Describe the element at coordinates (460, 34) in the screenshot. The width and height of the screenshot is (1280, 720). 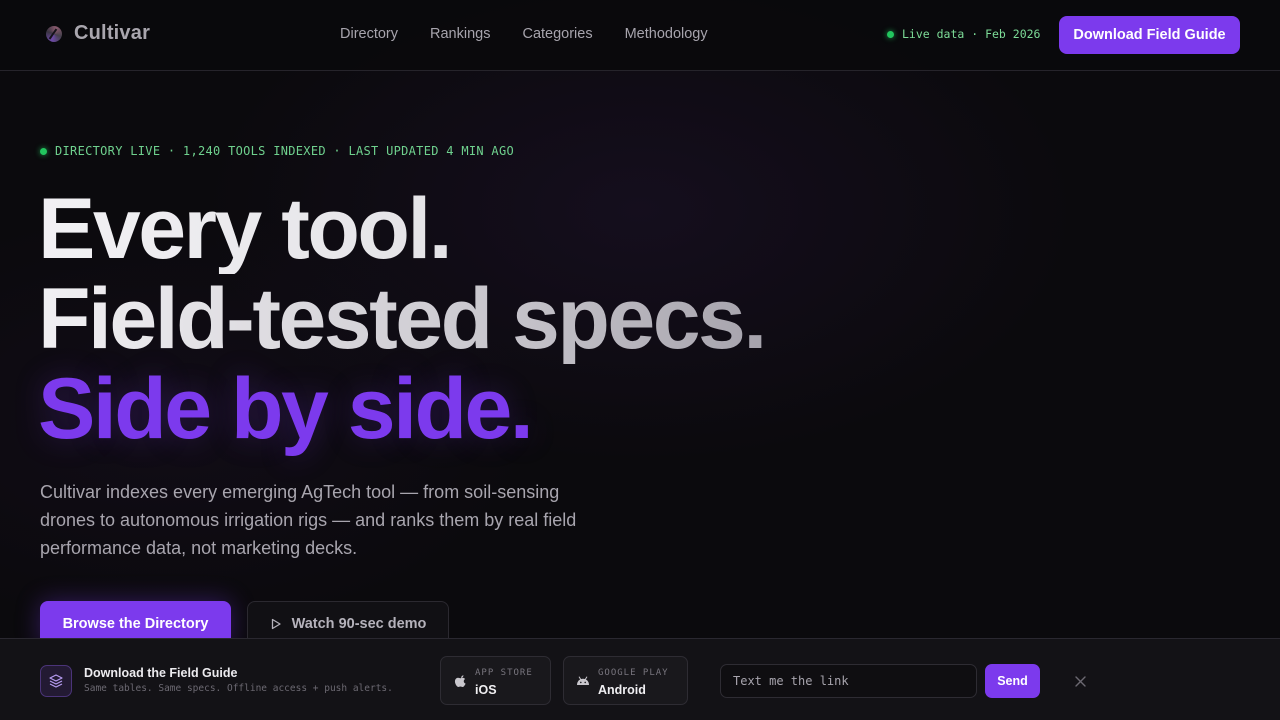
I see `nav-link-rankings: Rankings` at that location.